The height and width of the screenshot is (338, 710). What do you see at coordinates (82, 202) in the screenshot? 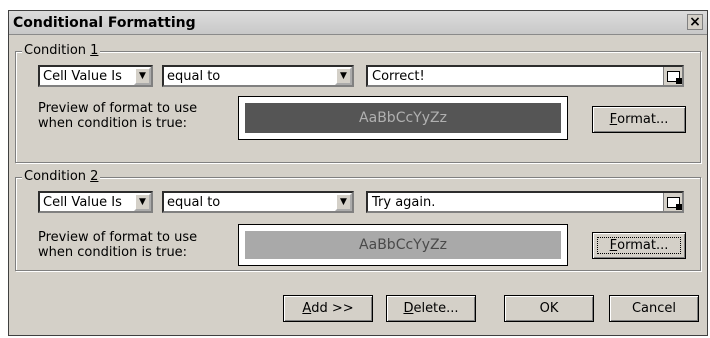
I see `condition-2-type-value: Cell Value Is` at bounding box center [82, 202].